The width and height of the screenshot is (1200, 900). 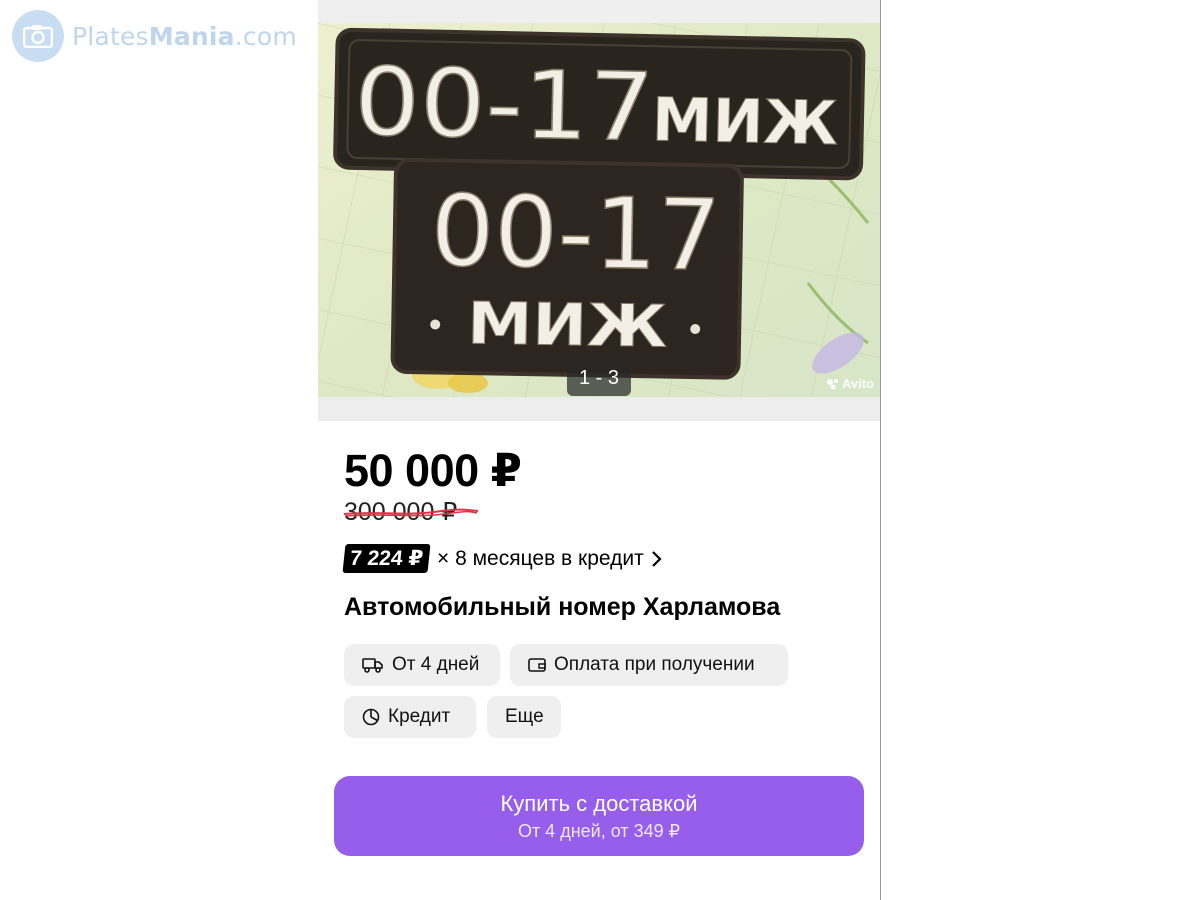 I want to click on pie-chart-icon, so click(x=371, y=717).